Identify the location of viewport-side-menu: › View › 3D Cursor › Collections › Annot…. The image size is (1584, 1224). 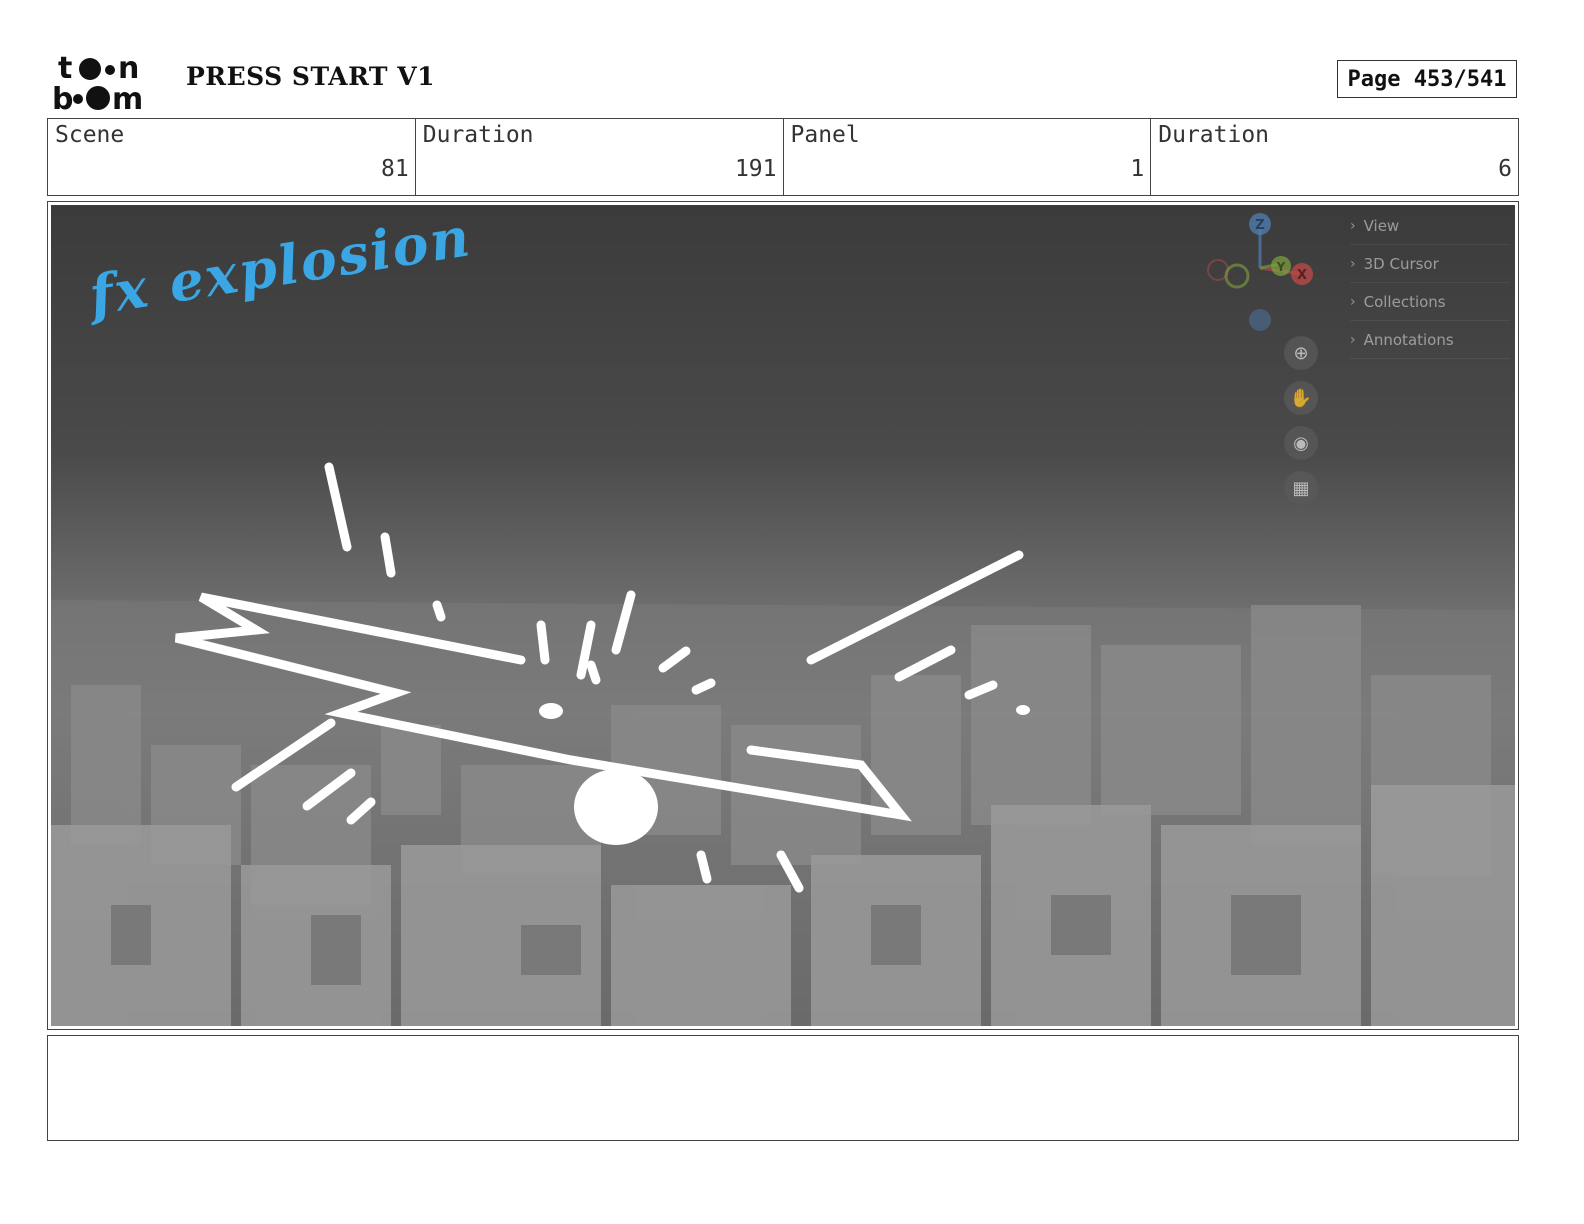
(1430, 283).